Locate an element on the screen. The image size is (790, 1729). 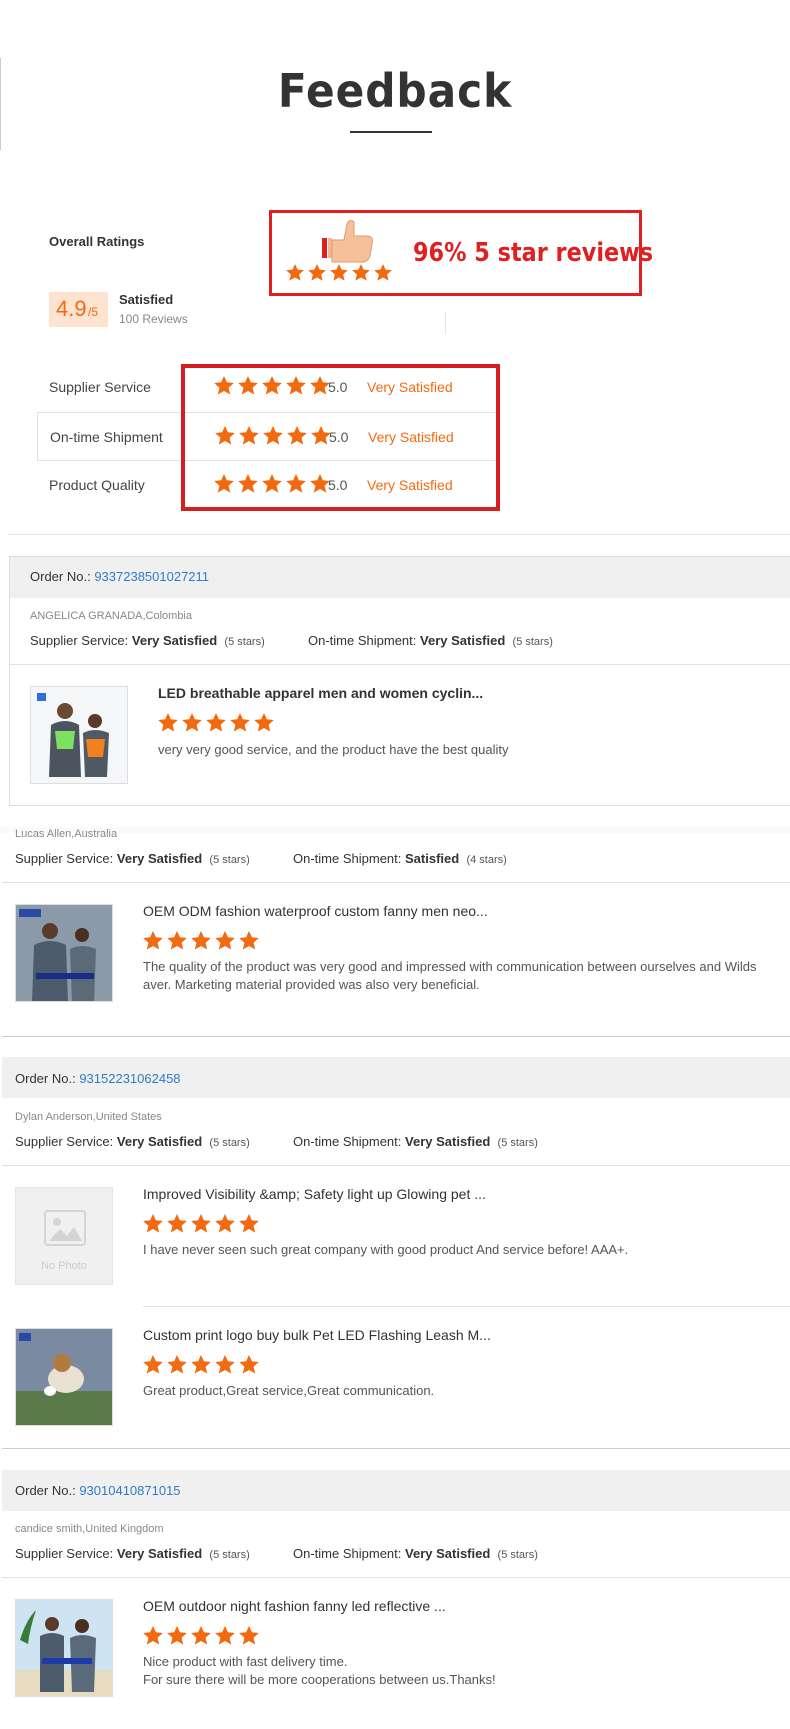
order-number: Order No.: 93152231062458 is located at coordinates (98, 1078).